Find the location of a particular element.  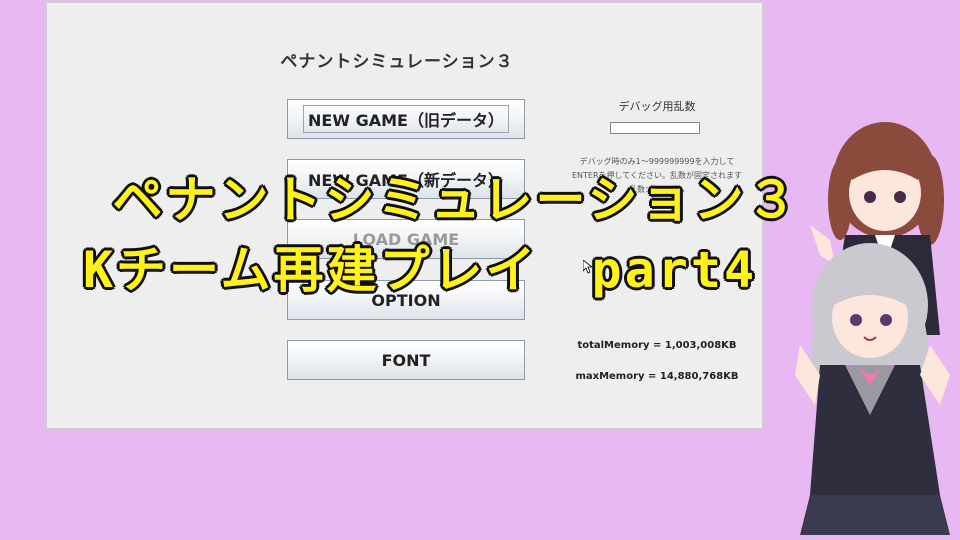

button-label: NEW GAME（旧データ） is located at coordinates (406, 119).